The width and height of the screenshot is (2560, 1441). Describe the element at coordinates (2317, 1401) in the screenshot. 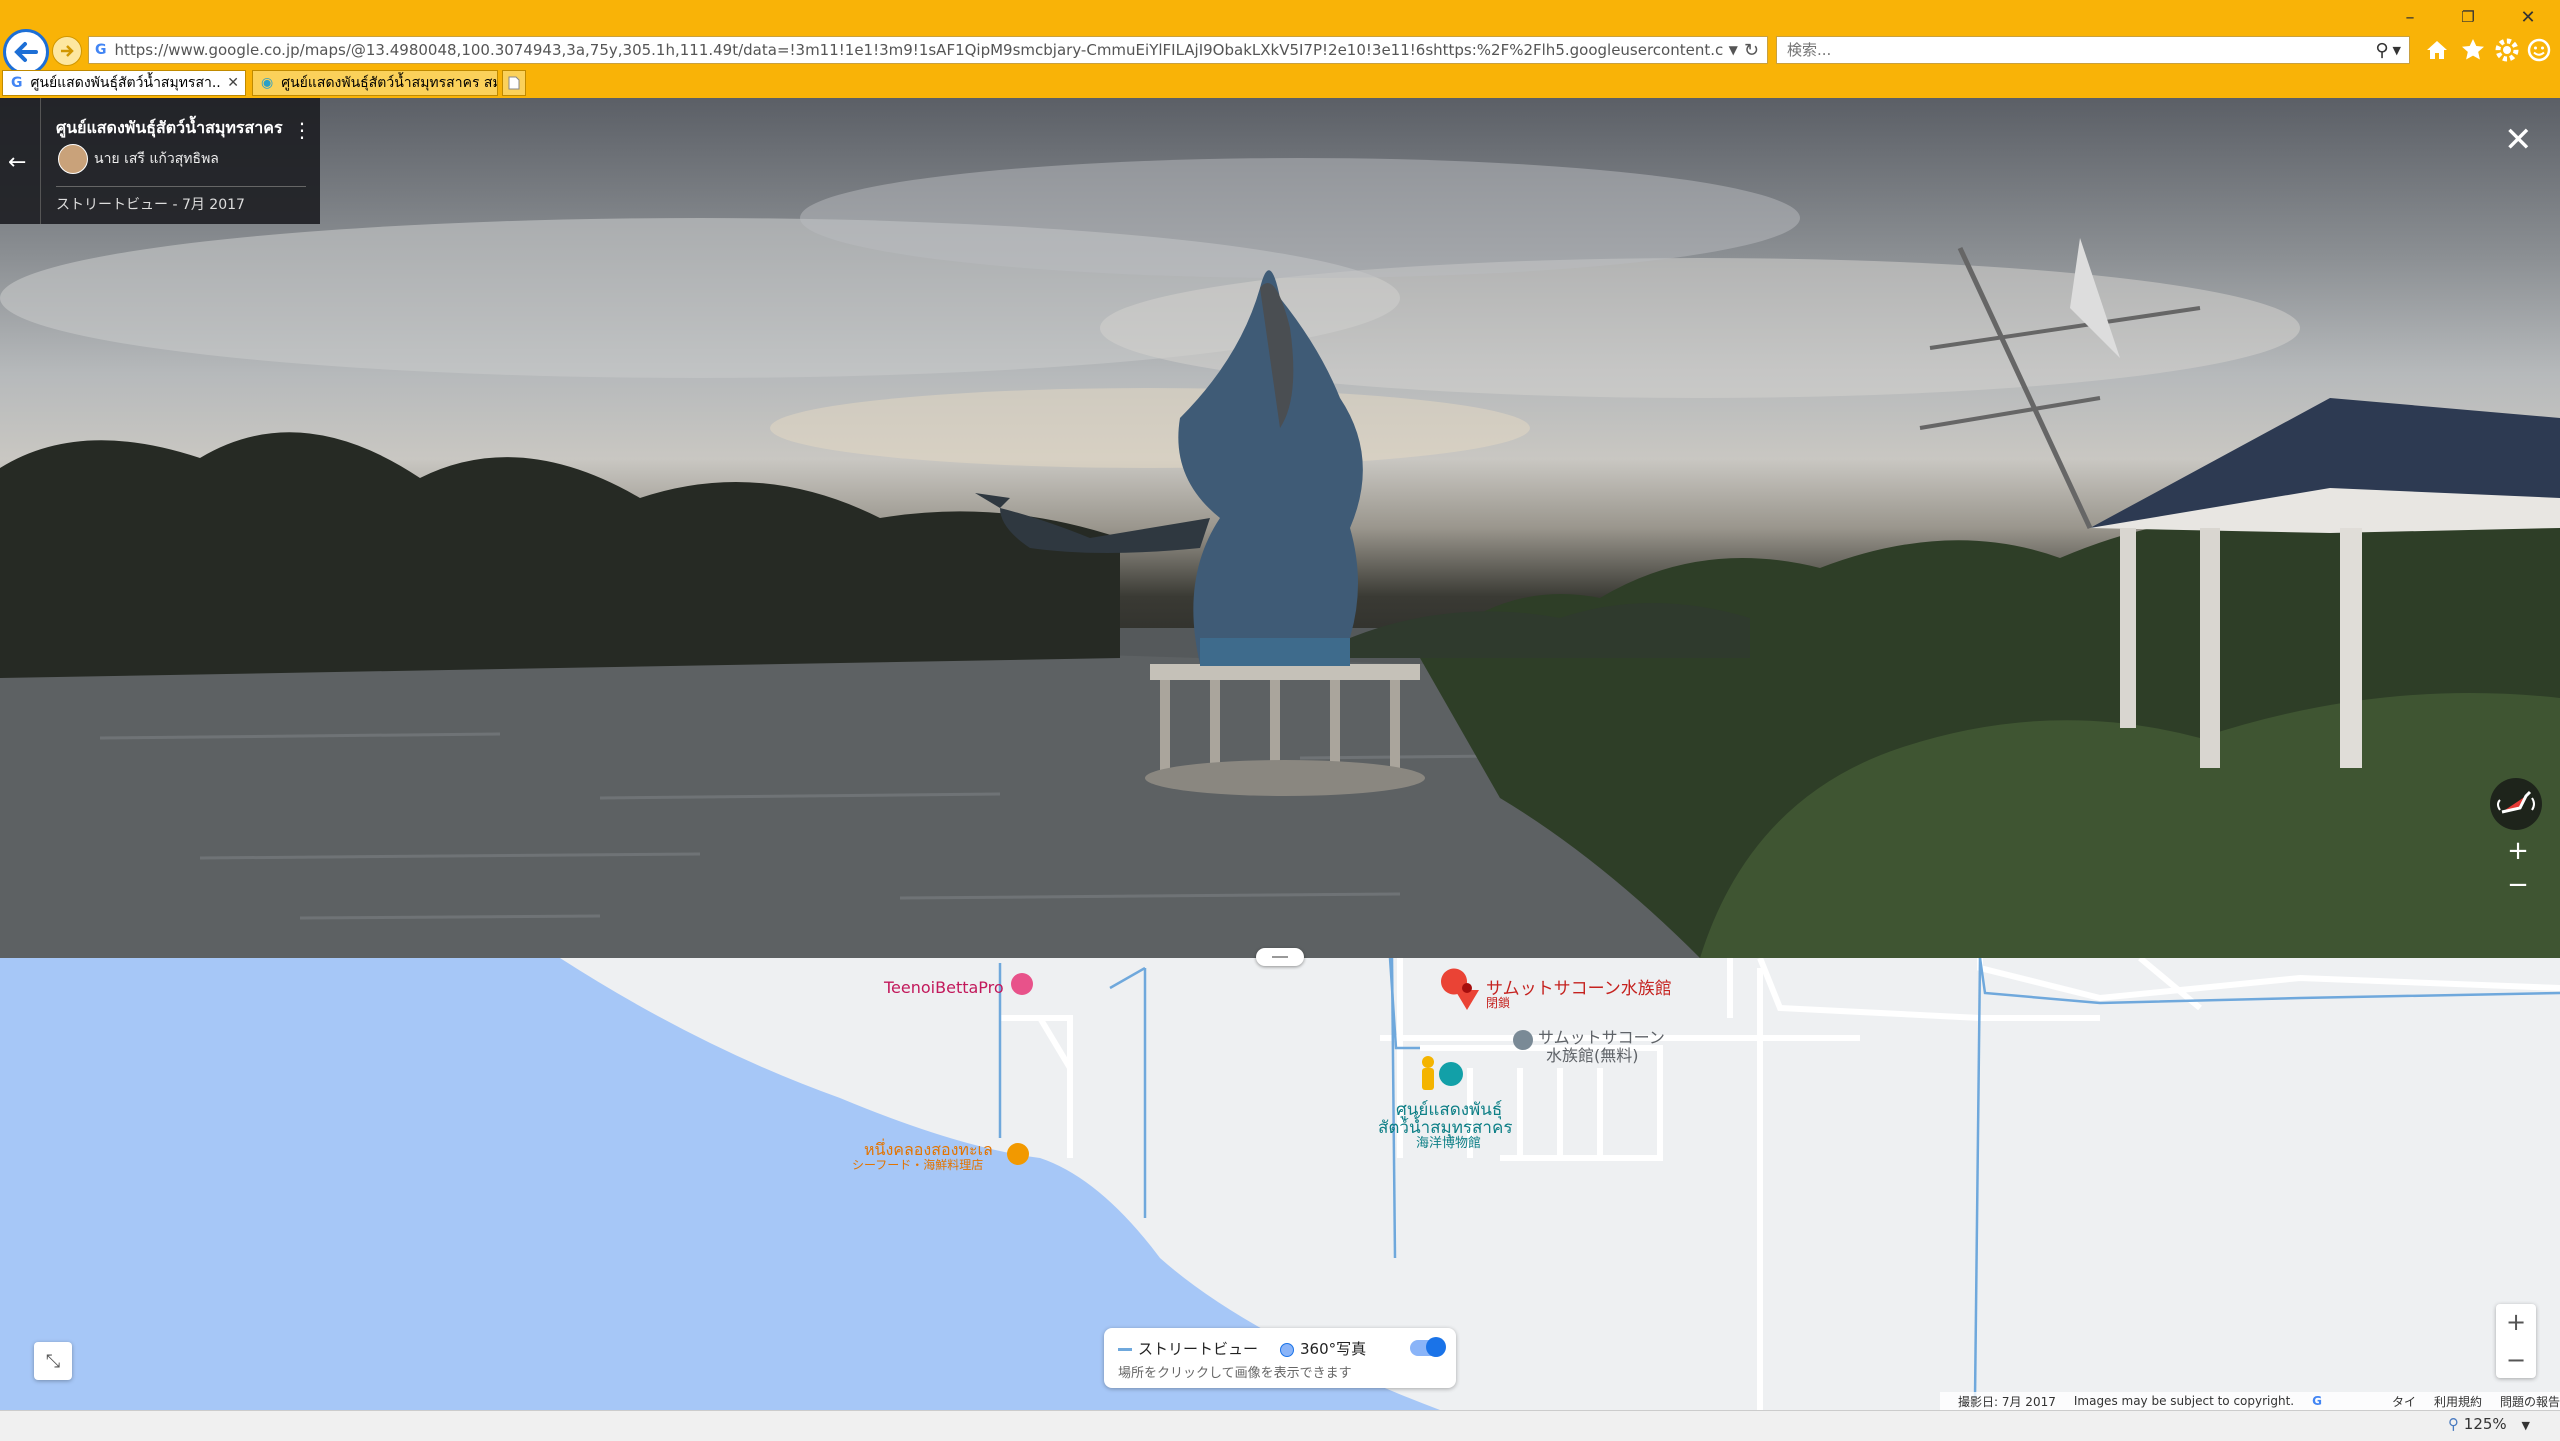

I see `google-logo-icon: G` at that location.